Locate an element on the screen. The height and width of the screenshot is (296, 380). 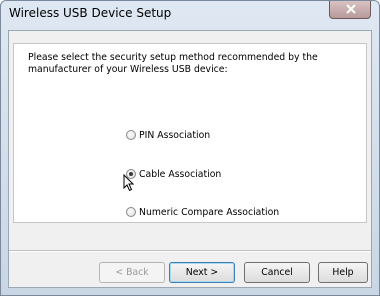
option-numeric-compare-association: Numeric Compare Association is located at coordinates (202, 212).